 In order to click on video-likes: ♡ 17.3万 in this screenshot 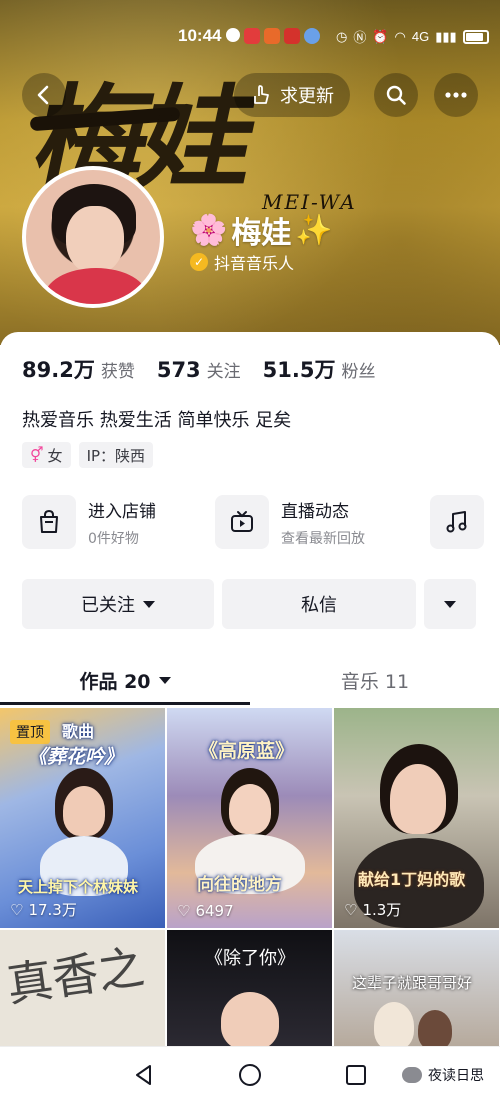, I will do `click(43, 909)`.